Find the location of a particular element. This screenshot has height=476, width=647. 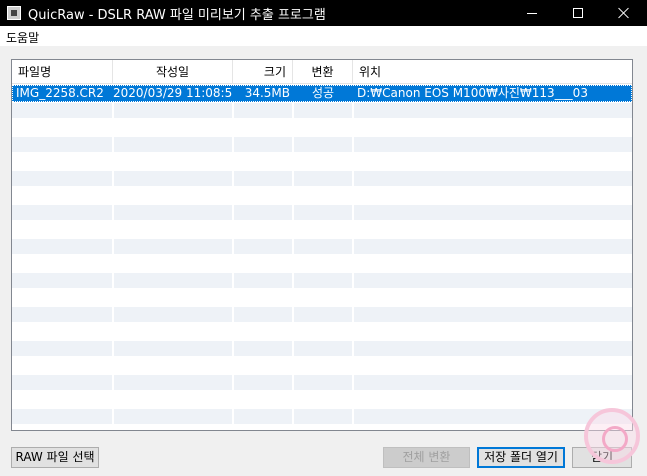

cell-status: 성공 is located at coordinates (323, 93).